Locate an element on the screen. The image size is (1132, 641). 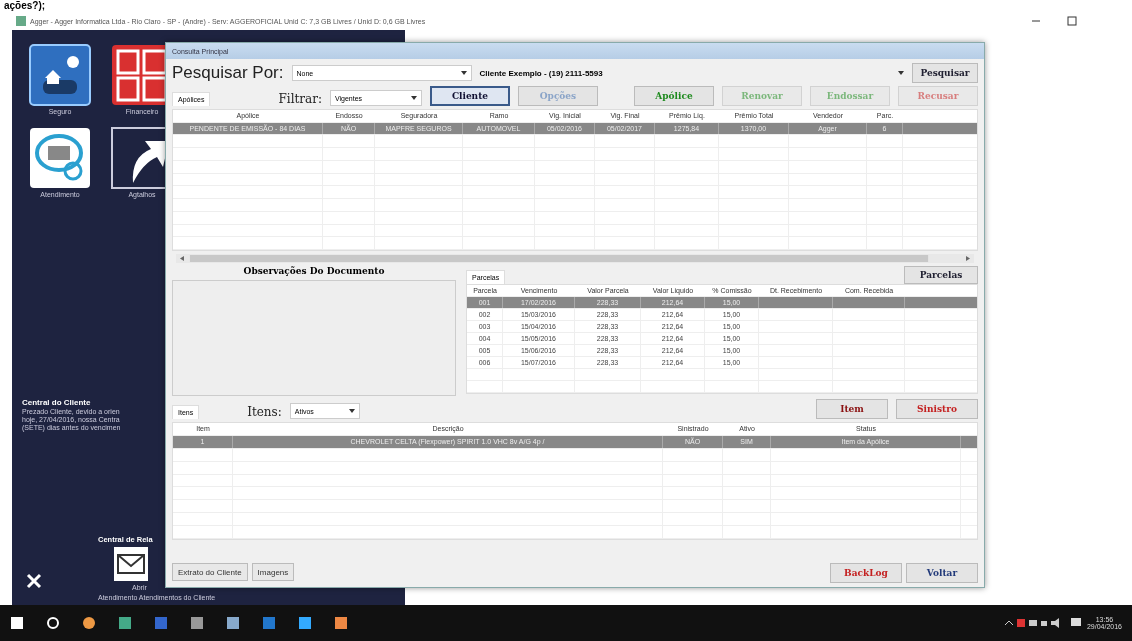
close-icon is located at coordinates (34, 581).